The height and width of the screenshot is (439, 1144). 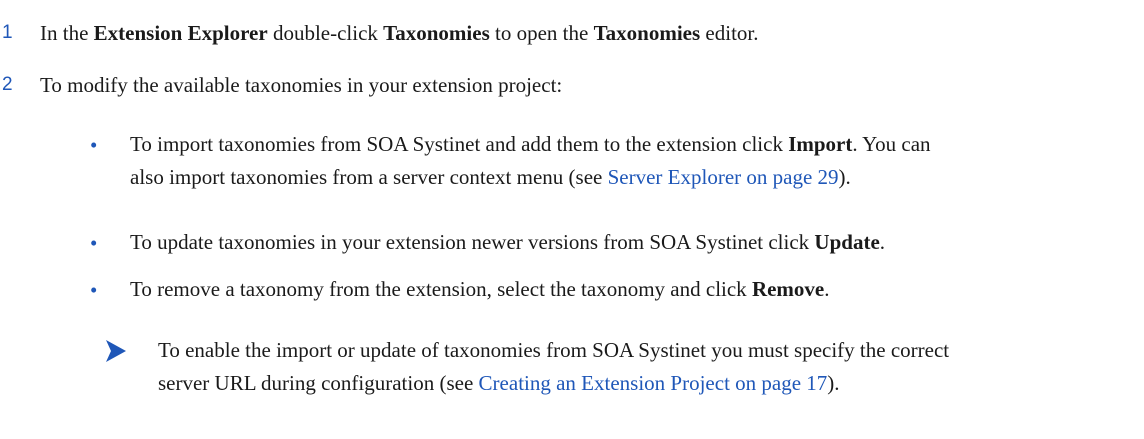 I want to click on bold-term-extension-explorer: Extension Explorer, so click(x=180, y=33).